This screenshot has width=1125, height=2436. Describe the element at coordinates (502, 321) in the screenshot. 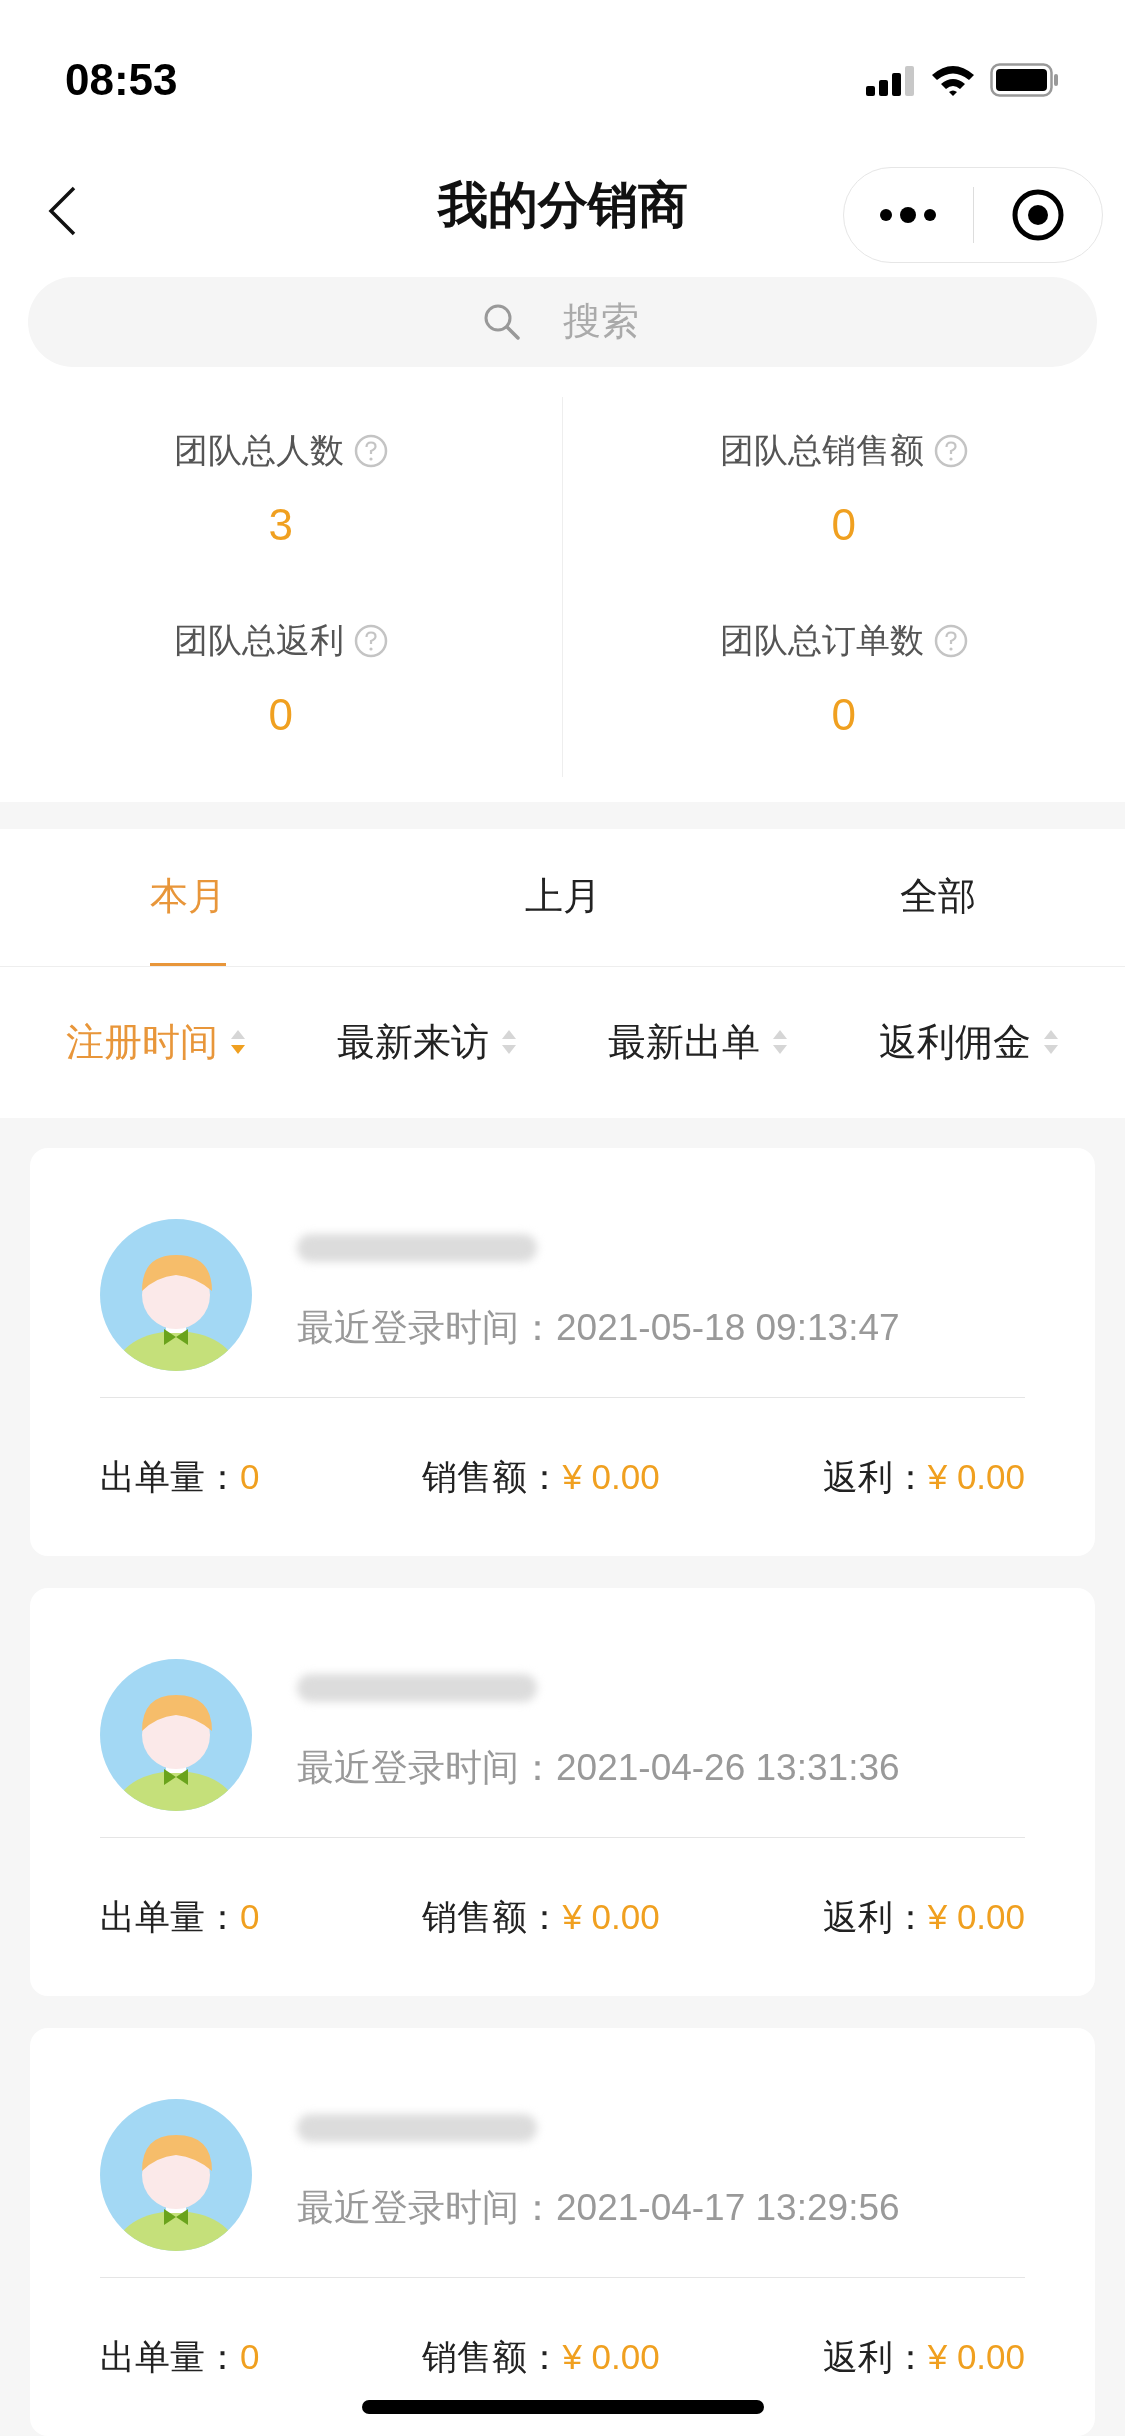

I see `search-icon` at that location.